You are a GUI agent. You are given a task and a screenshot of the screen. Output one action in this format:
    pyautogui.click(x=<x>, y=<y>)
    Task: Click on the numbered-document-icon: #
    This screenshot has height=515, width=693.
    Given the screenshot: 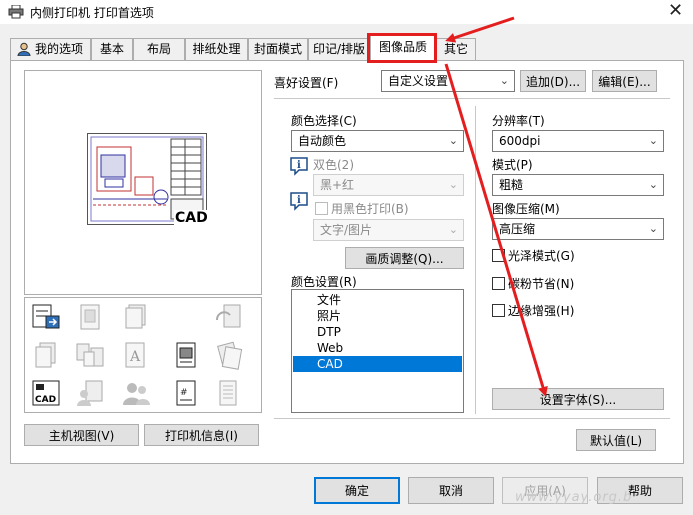 What is the action you would take?
    pyautogui.click(x=186, y=393)
    